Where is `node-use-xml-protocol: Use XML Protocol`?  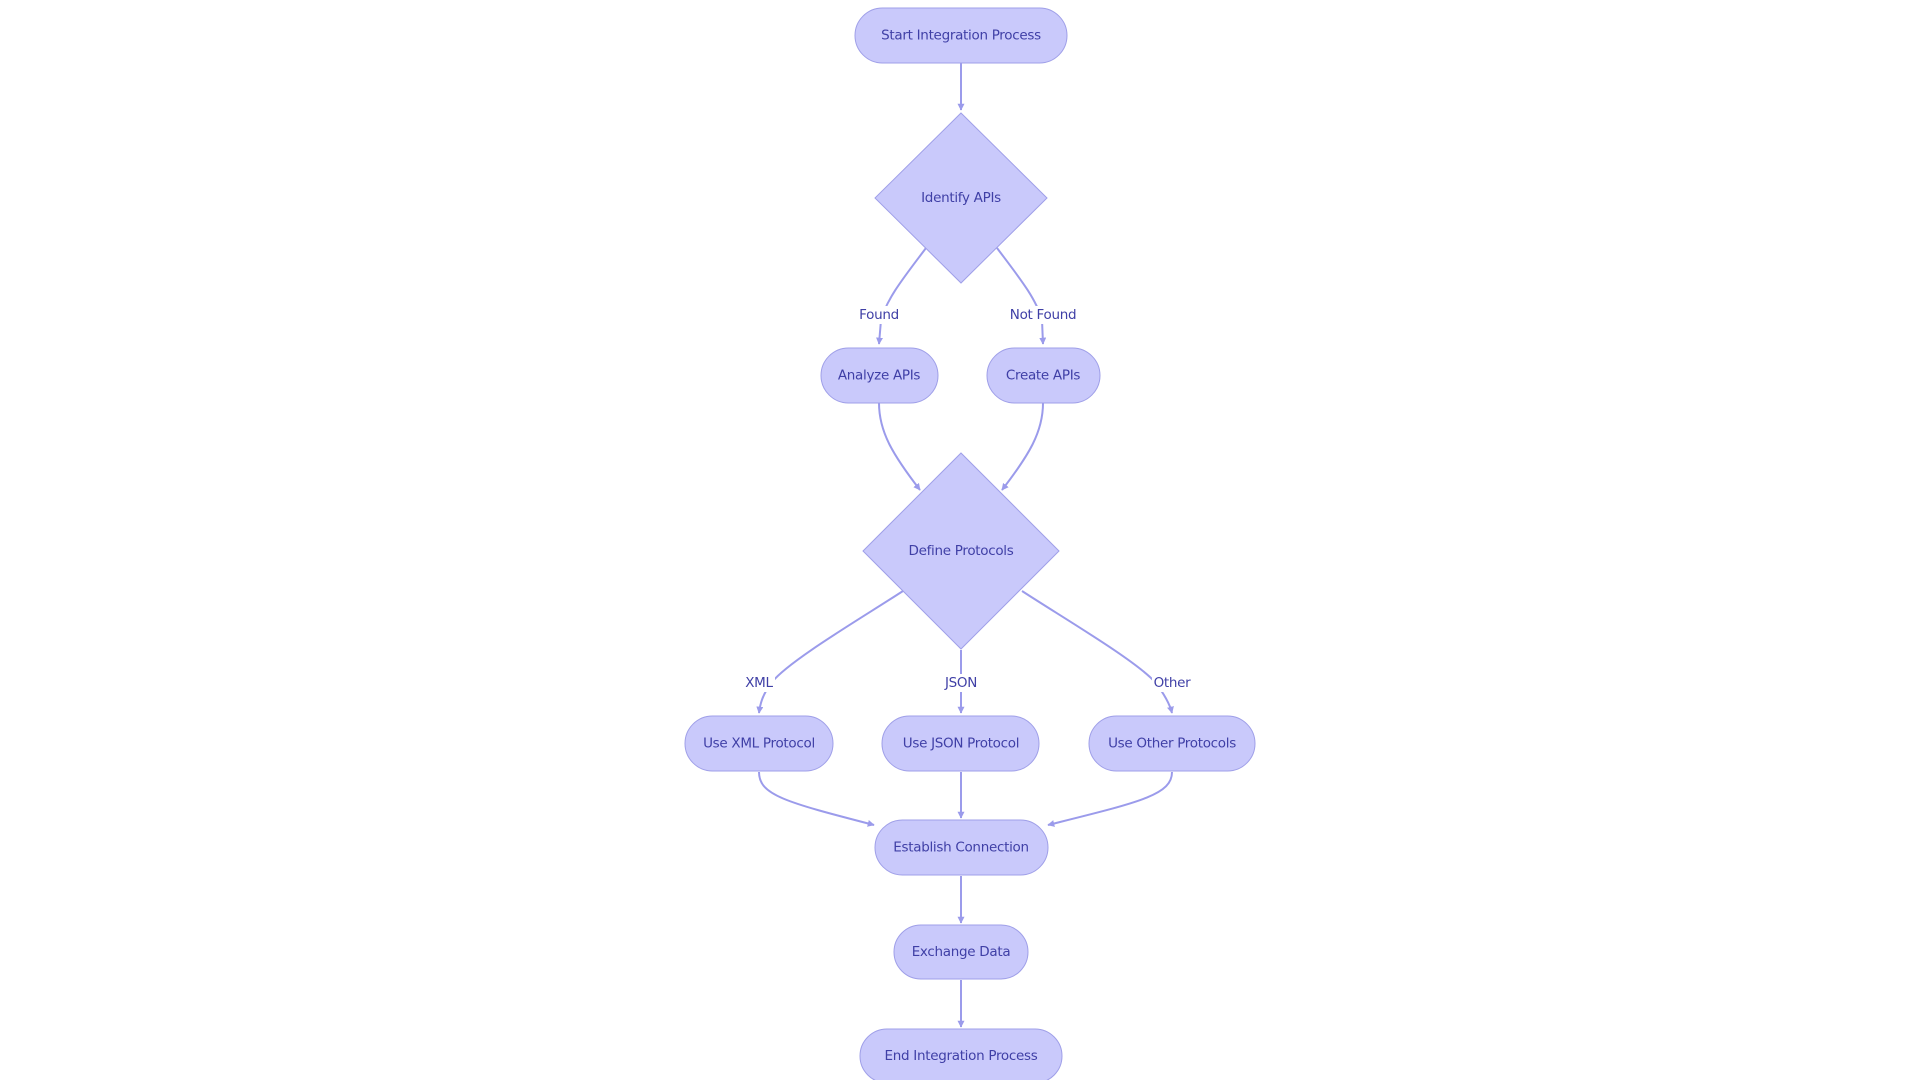
node-use-xml-protocol: Use XML Protocol is located at coordinates (759, 743).